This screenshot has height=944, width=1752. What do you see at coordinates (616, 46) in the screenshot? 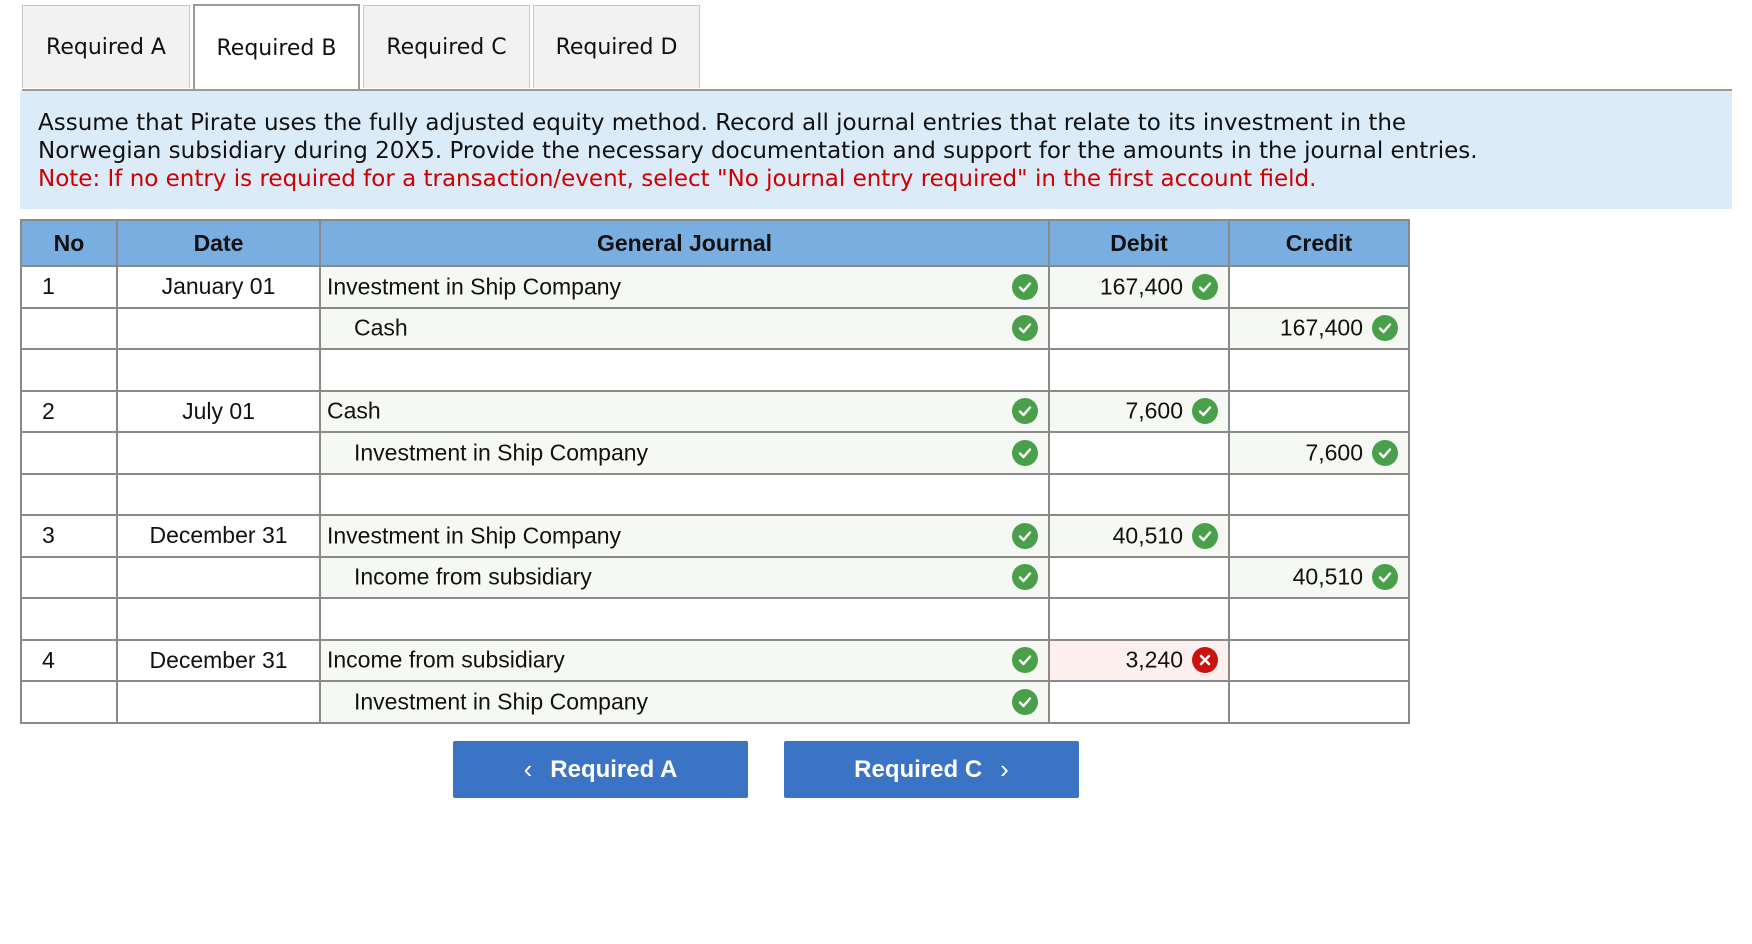
I see `tab-required-d: Required D` at bounding box center [616, 46].